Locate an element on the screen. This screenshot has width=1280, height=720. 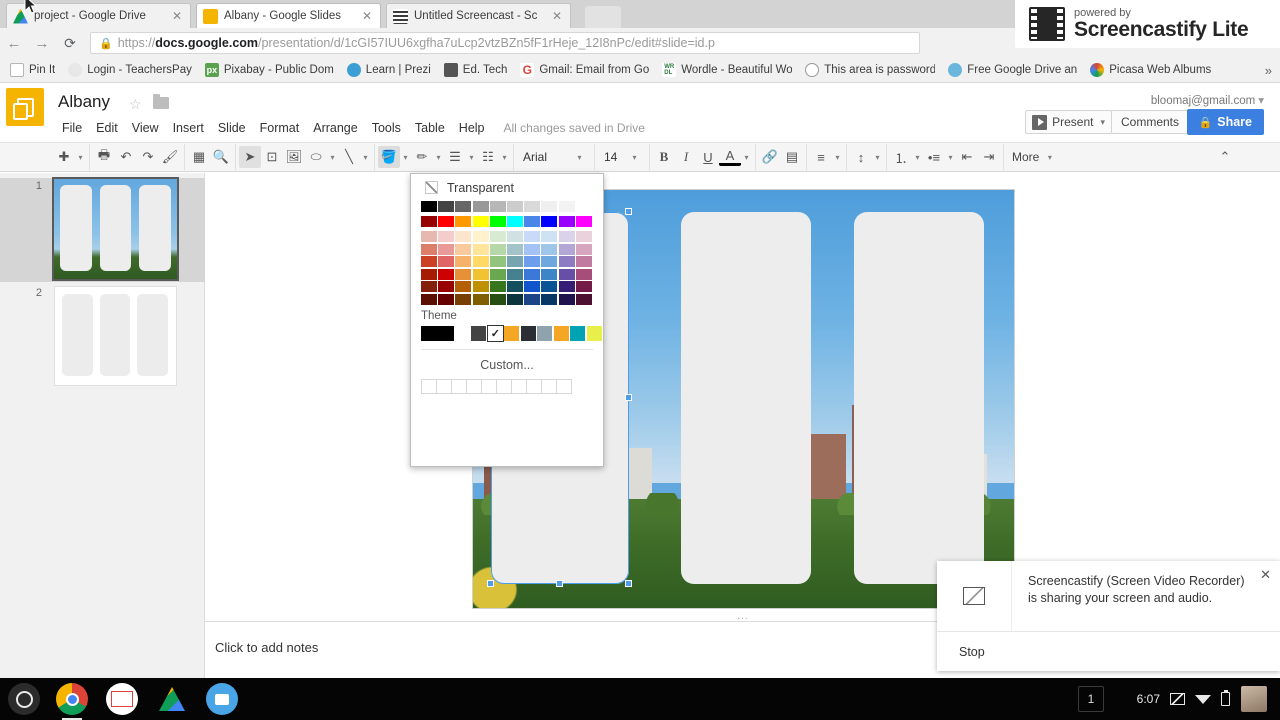
launcher-icon is located at coordinates (24, 699).